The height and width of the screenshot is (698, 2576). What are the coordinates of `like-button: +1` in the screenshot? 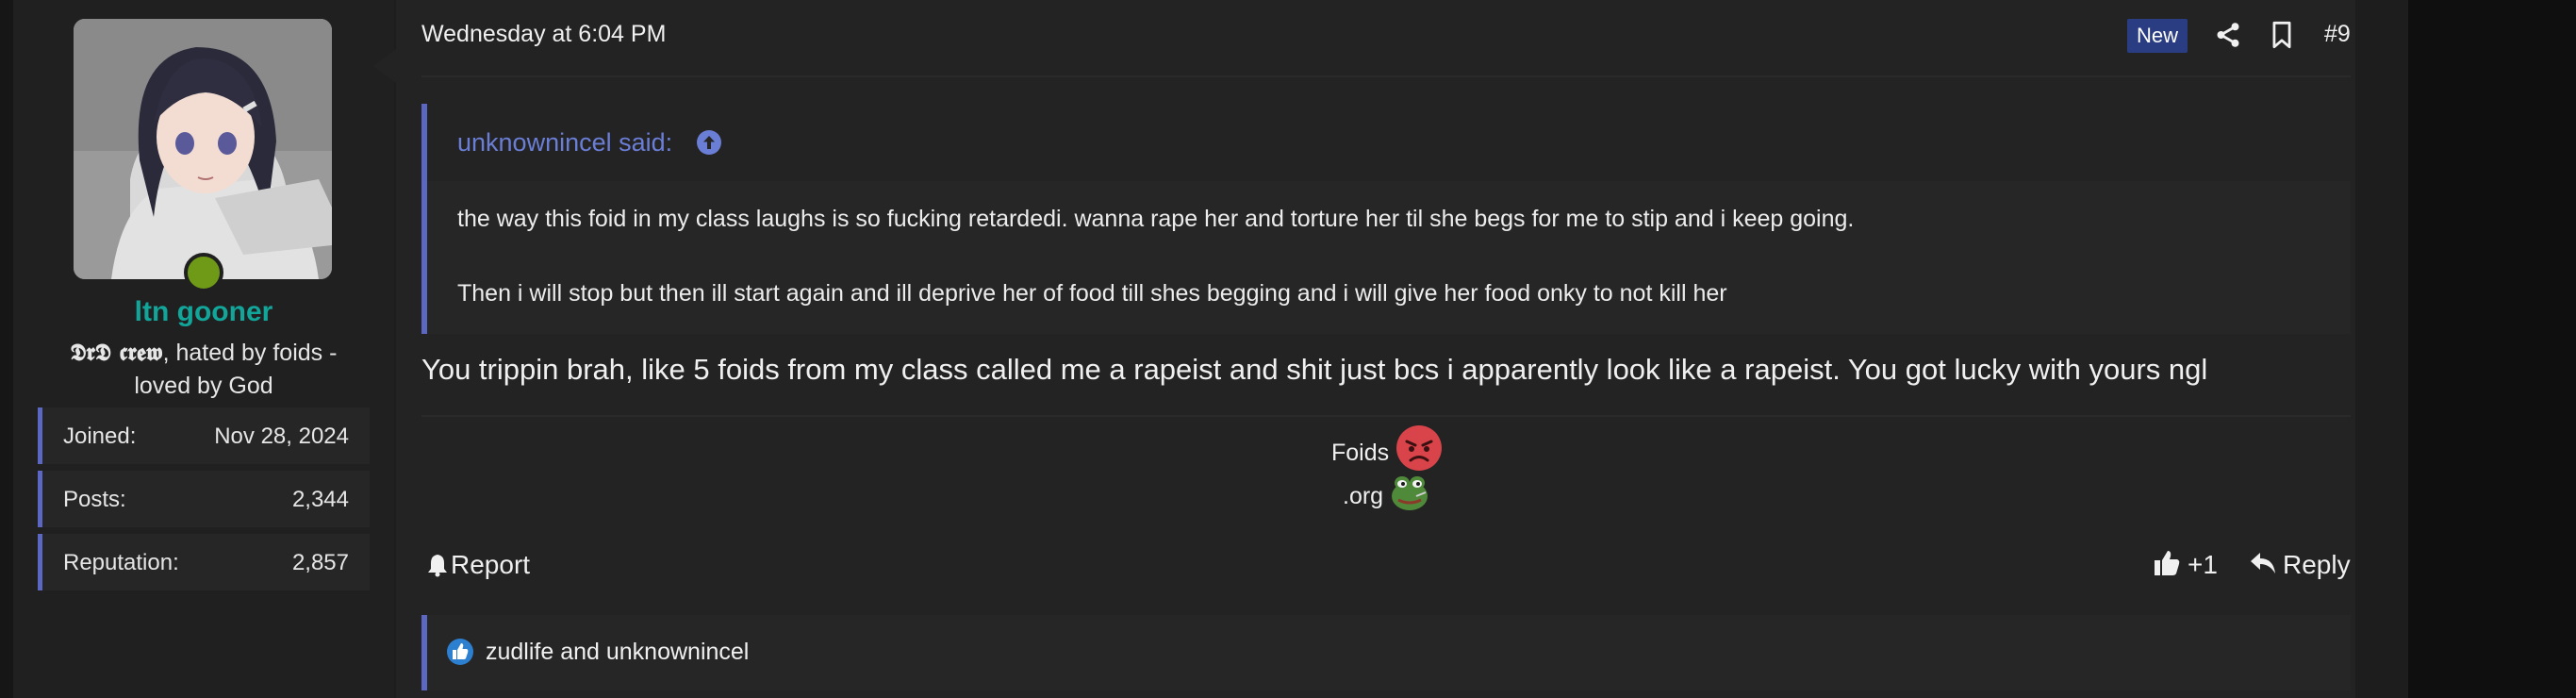 It's located at (2203, 565).